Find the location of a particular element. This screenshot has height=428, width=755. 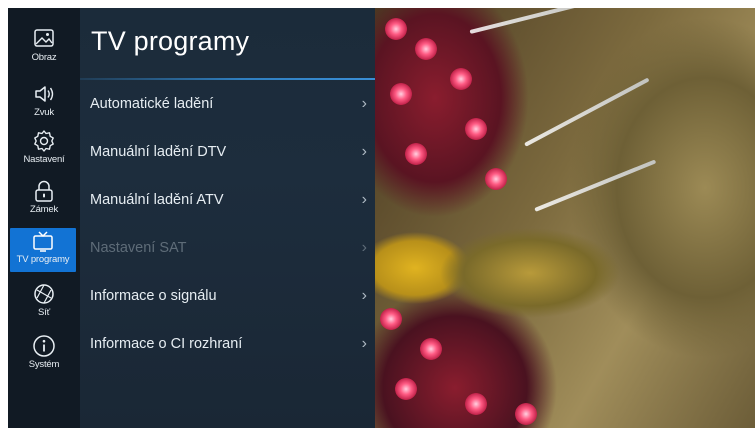

menu-item-label: Automatické ladění is located at coordinates (152, 104).